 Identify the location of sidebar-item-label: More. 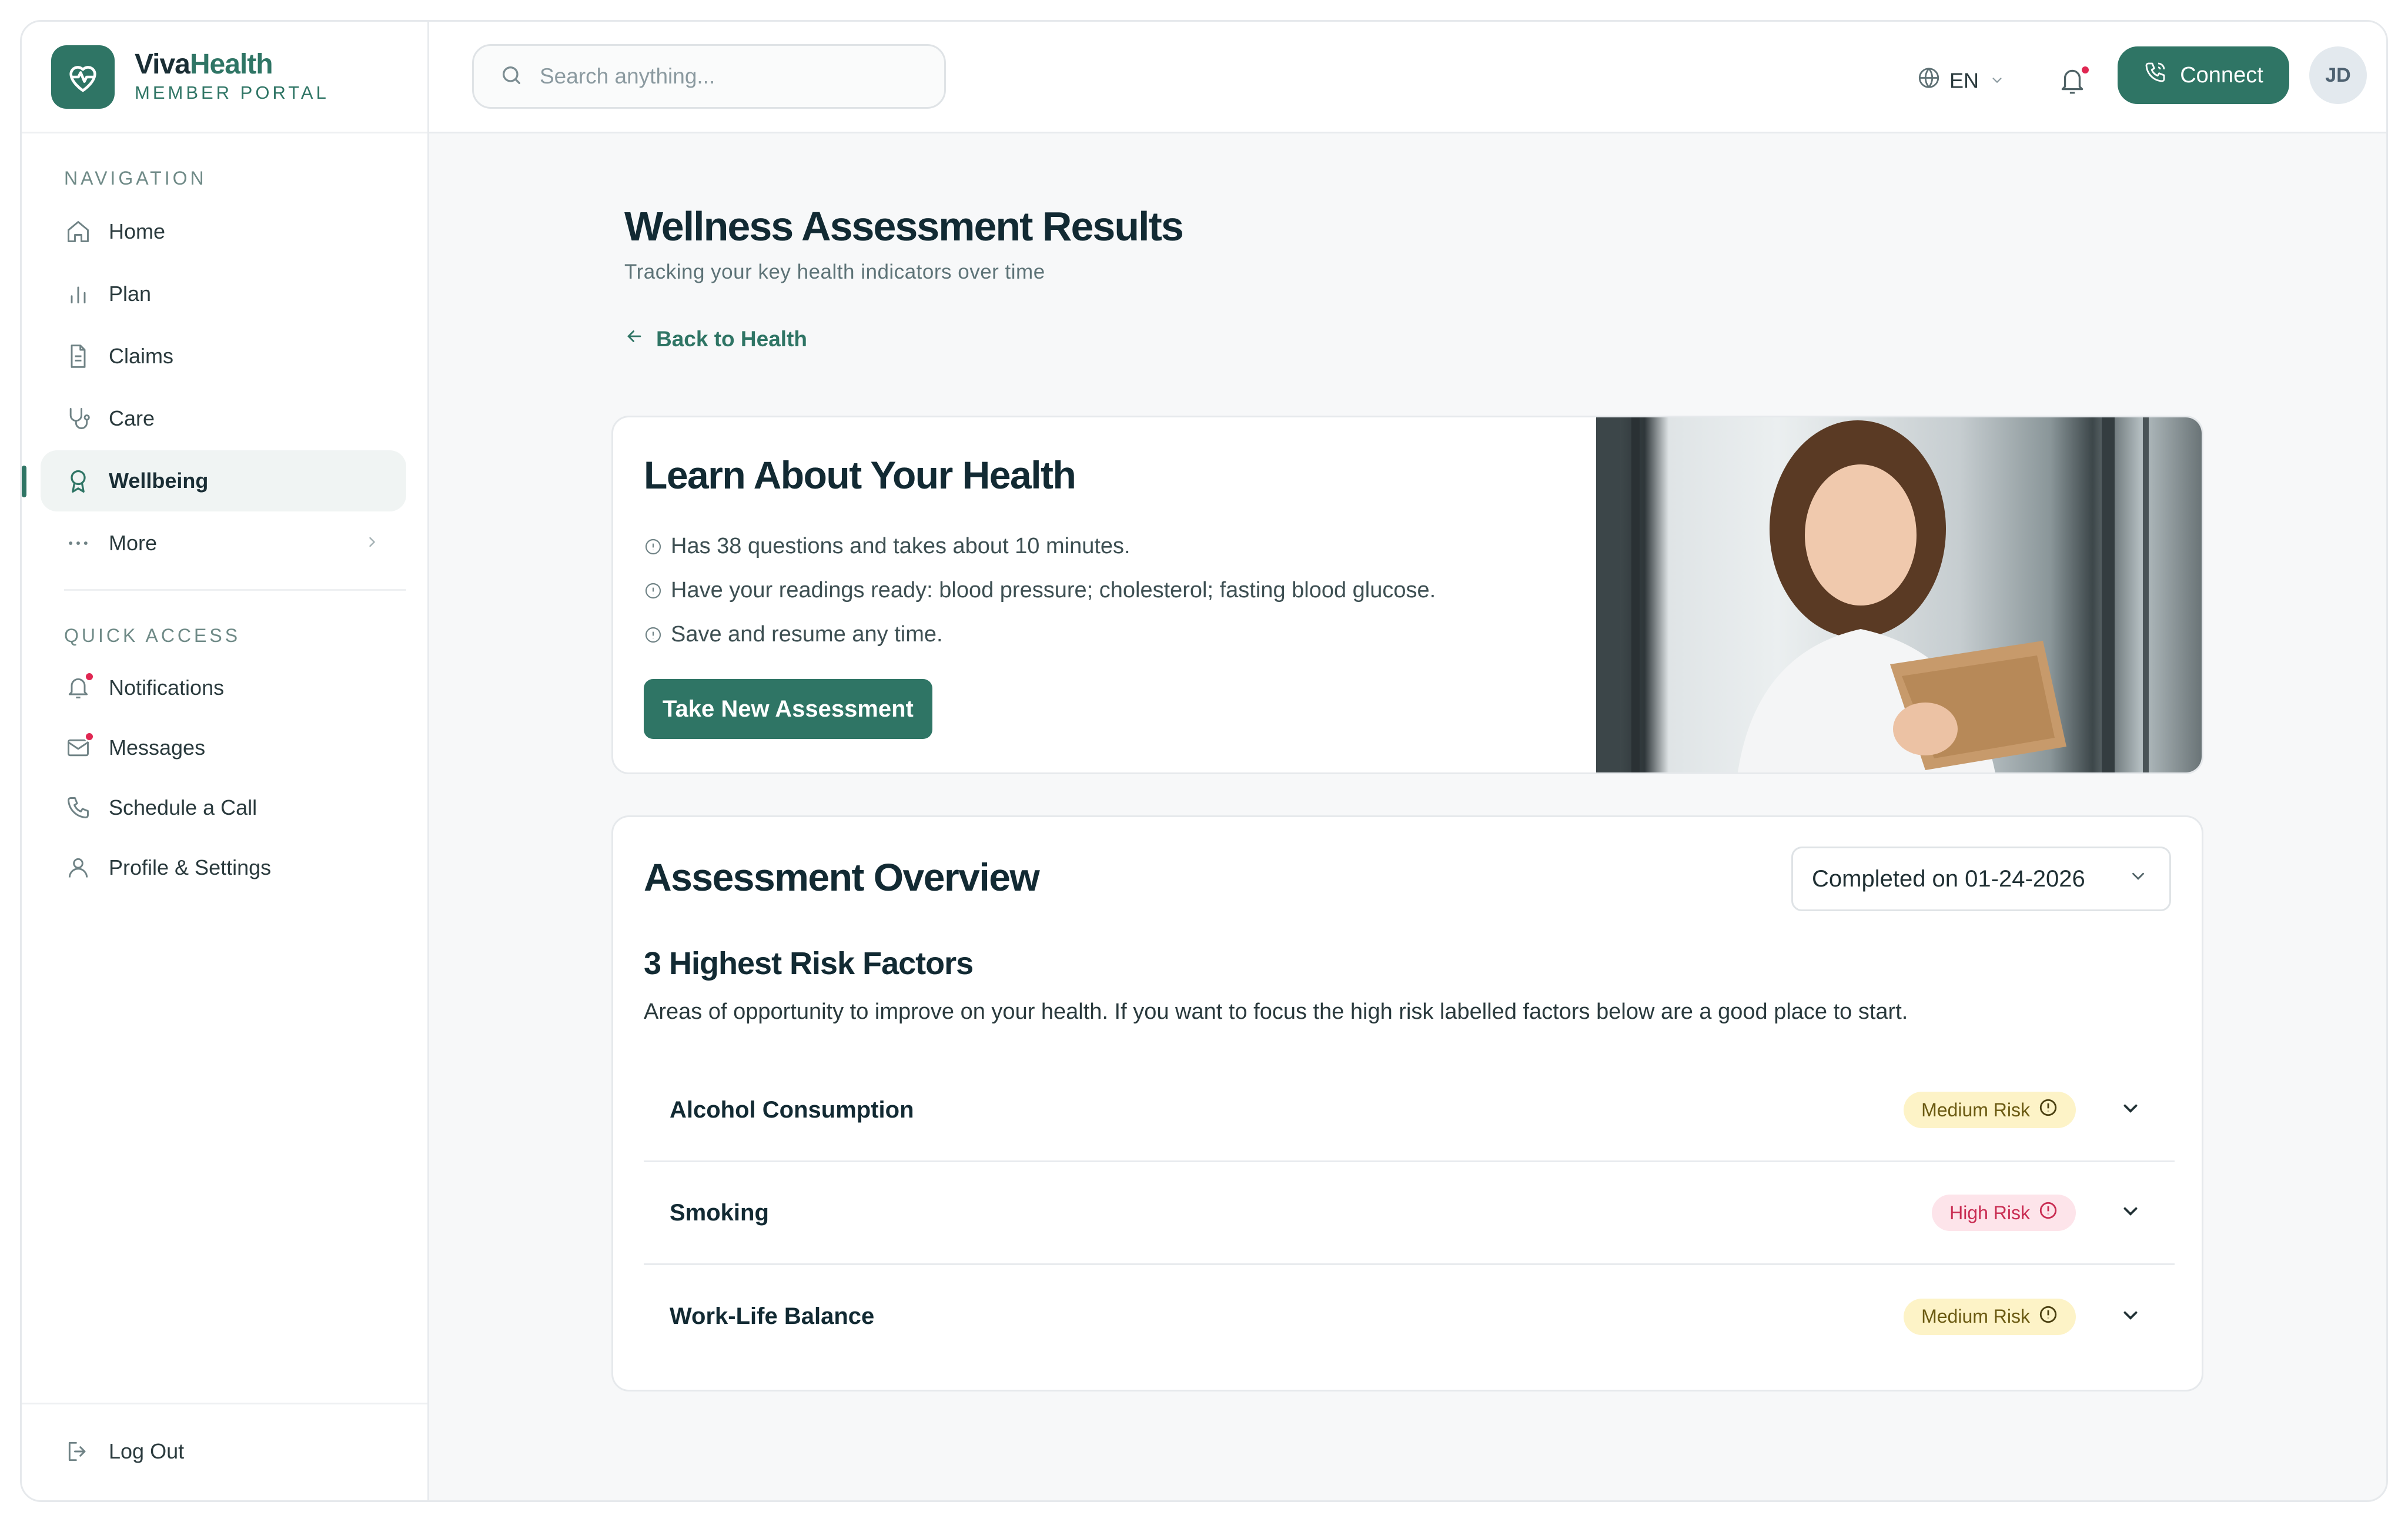
(133, 543).